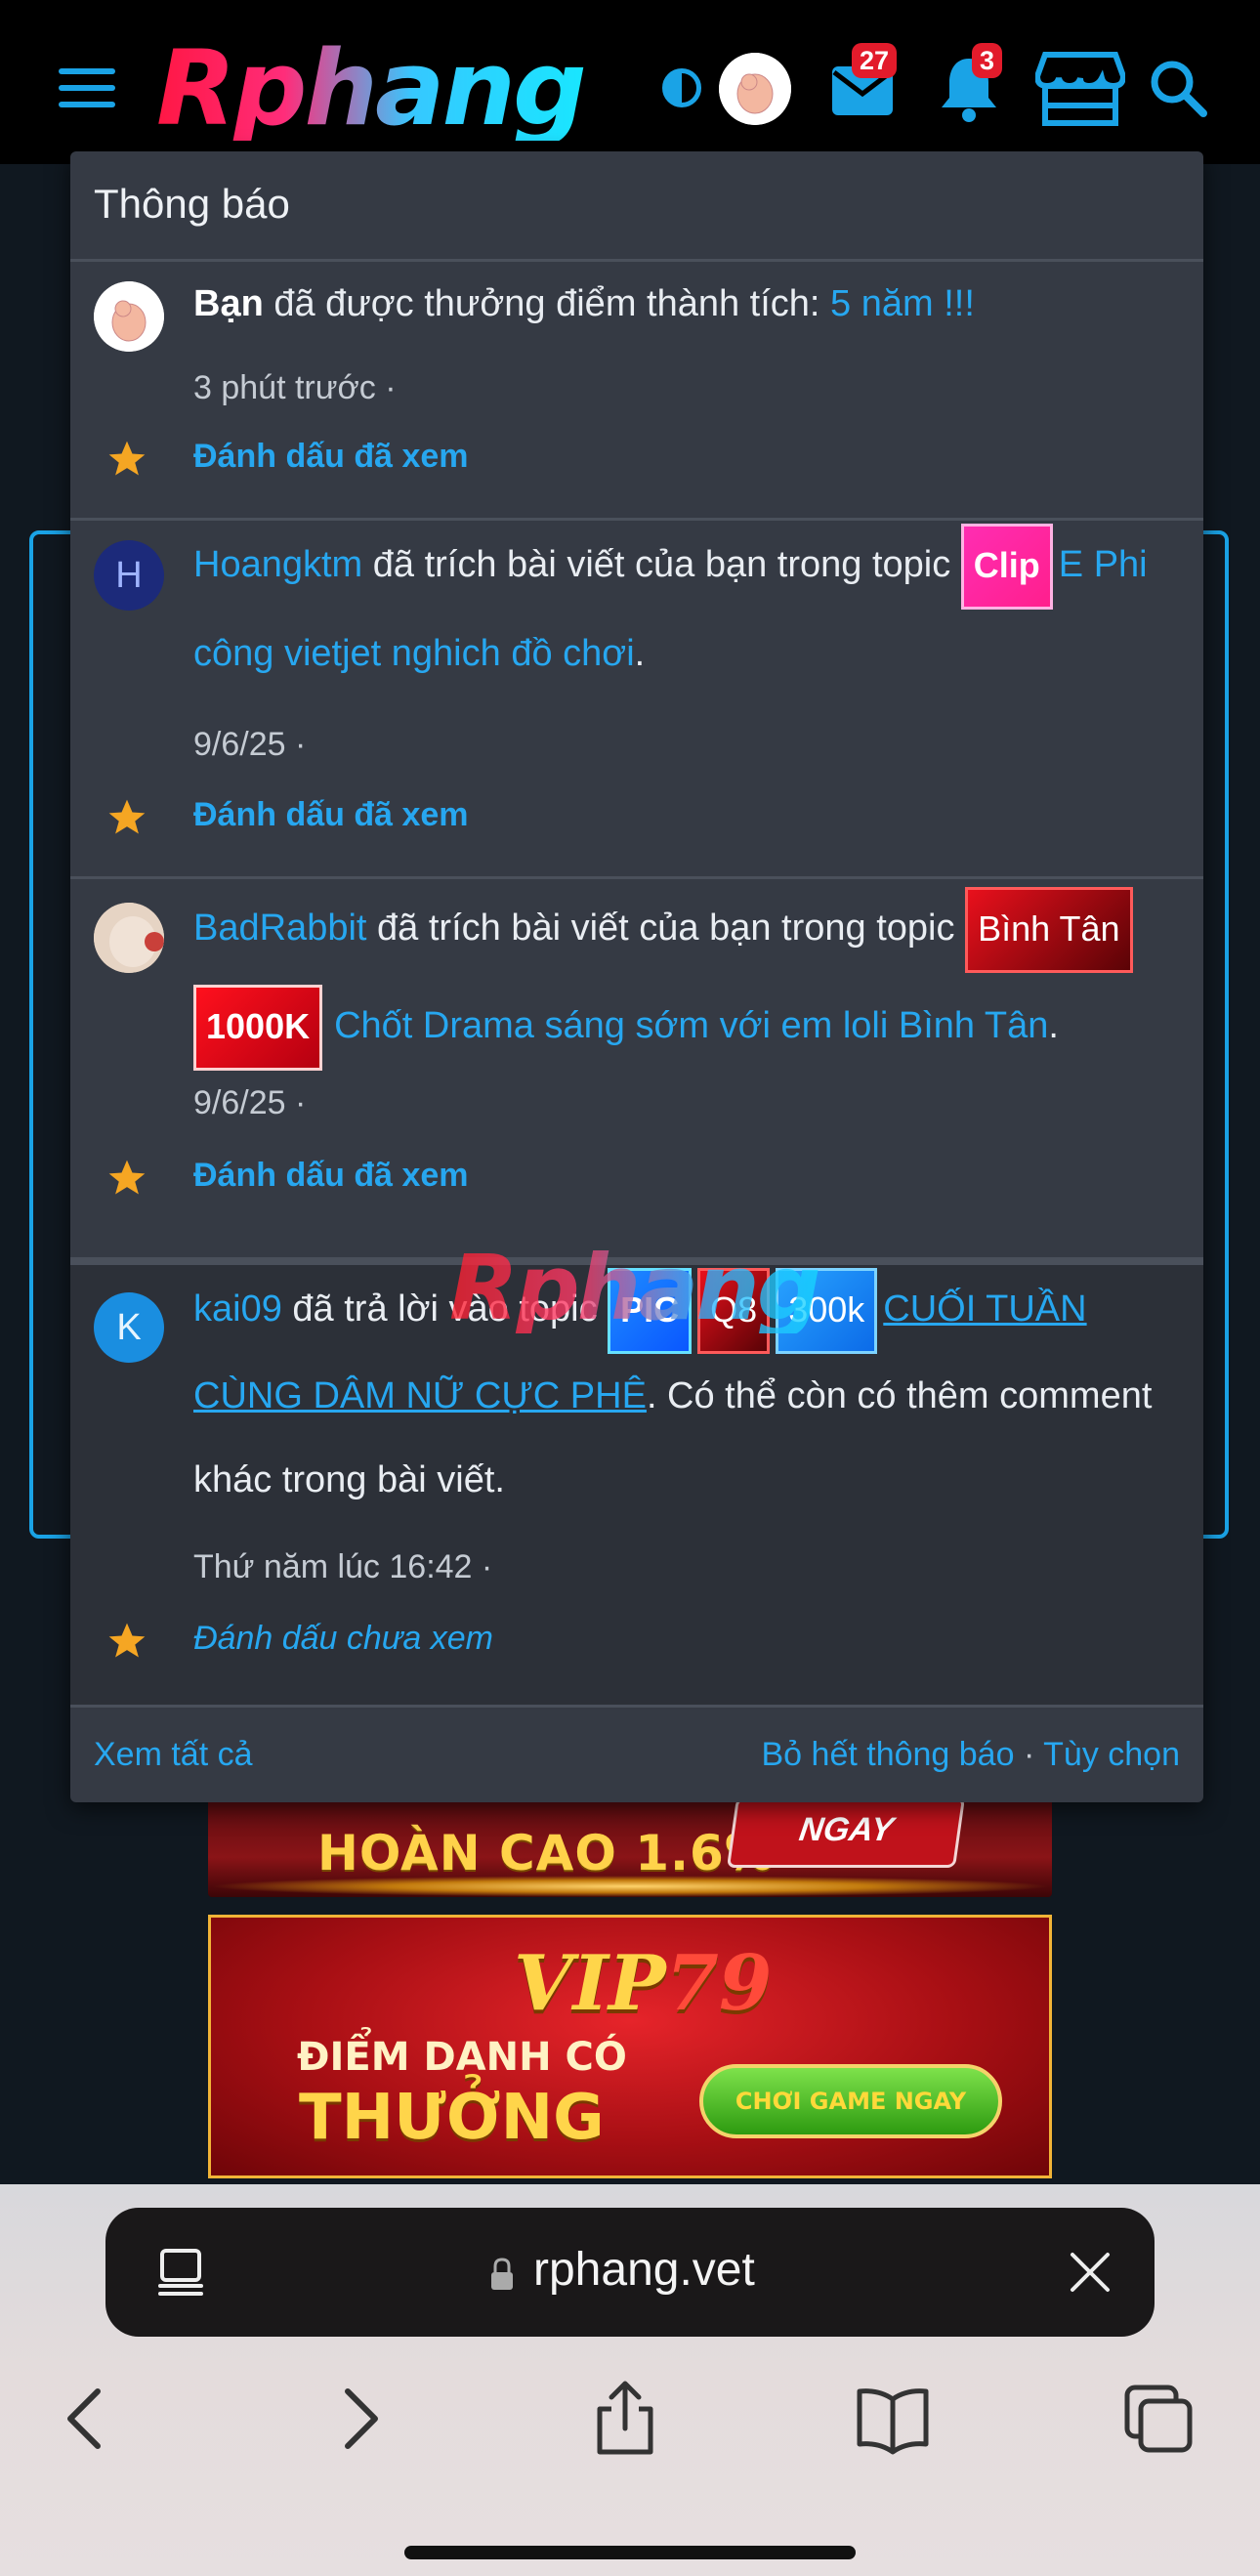  What do you see at coordinates (875, 60) in the screenshot?
I see `mail-count-badge: 27` at bounding box center [875, 60].